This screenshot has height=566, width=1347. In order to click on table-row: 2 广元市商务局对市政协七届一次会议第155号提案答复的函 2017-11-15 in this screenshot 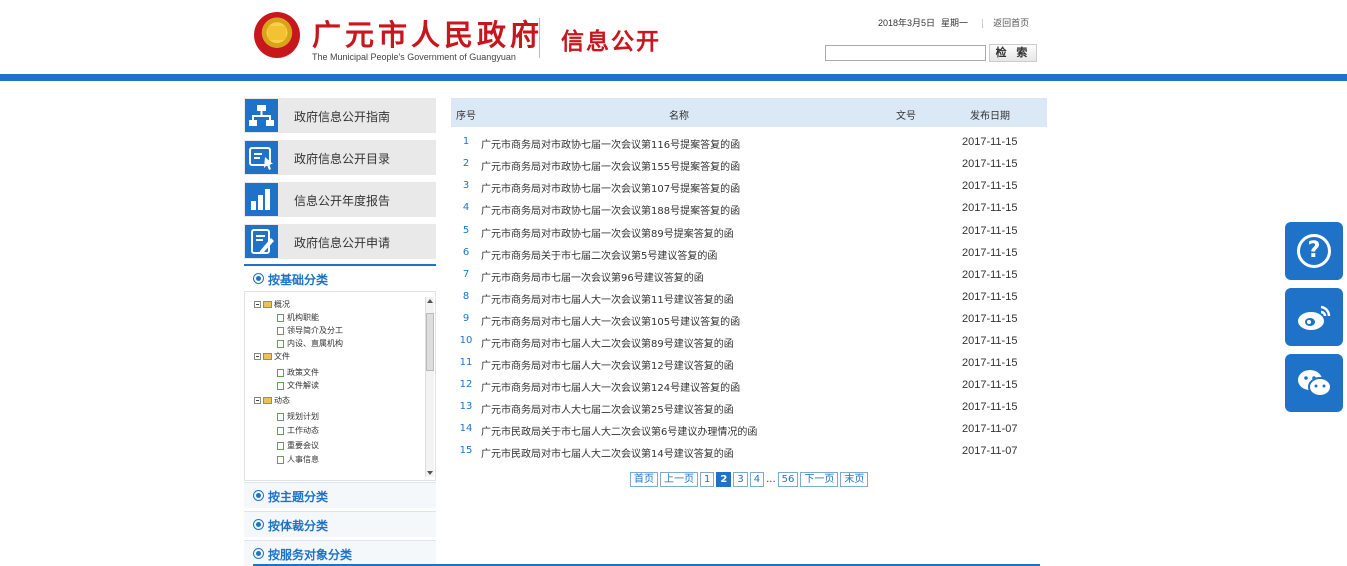, I will do `click(749, 164)`.